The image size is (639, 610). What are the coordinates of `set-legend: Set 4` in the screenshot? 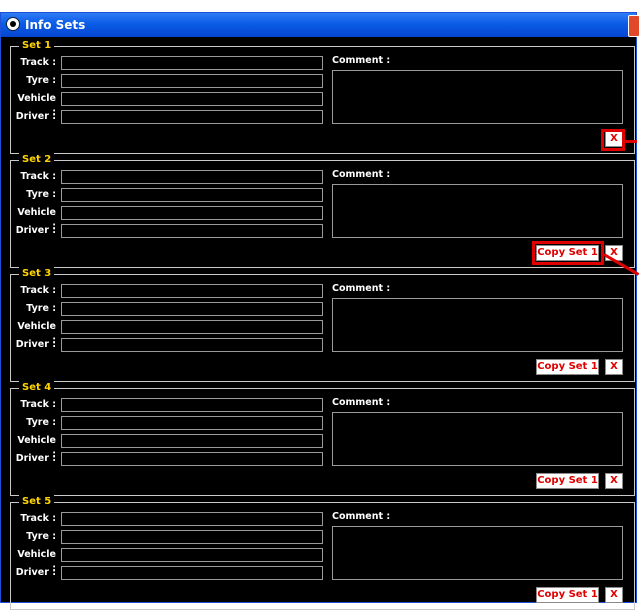 It's located at (37, 388).